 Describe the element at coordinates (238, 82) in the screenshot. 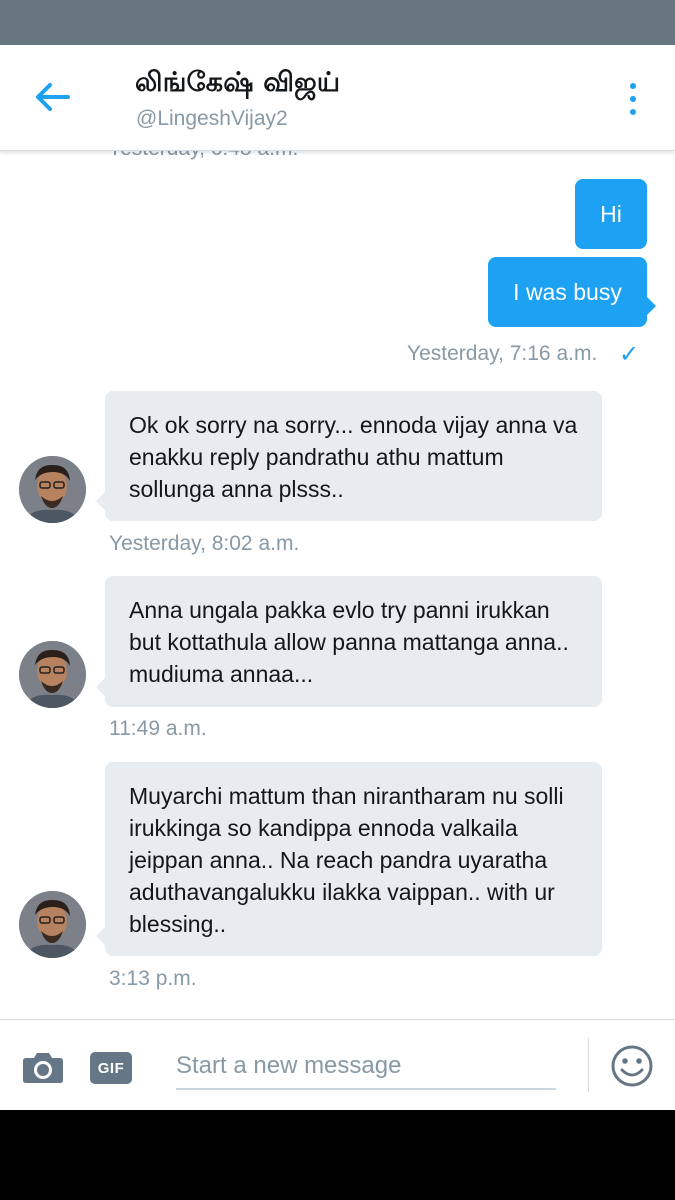

I see `contact-name: லிங்கேஷ் விஜய்` at that location.